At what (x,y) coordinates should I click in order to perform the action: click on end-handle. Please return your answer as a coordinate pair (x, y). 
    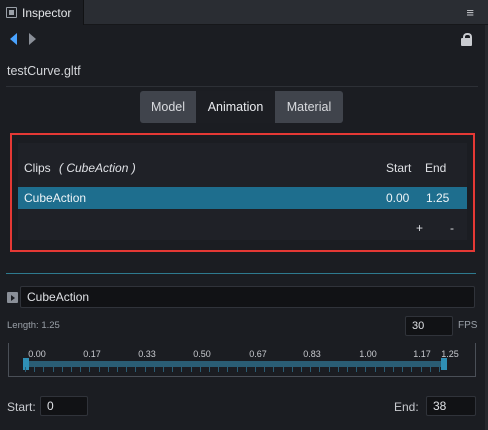
    Looking at the image, I should click on (444, 364).